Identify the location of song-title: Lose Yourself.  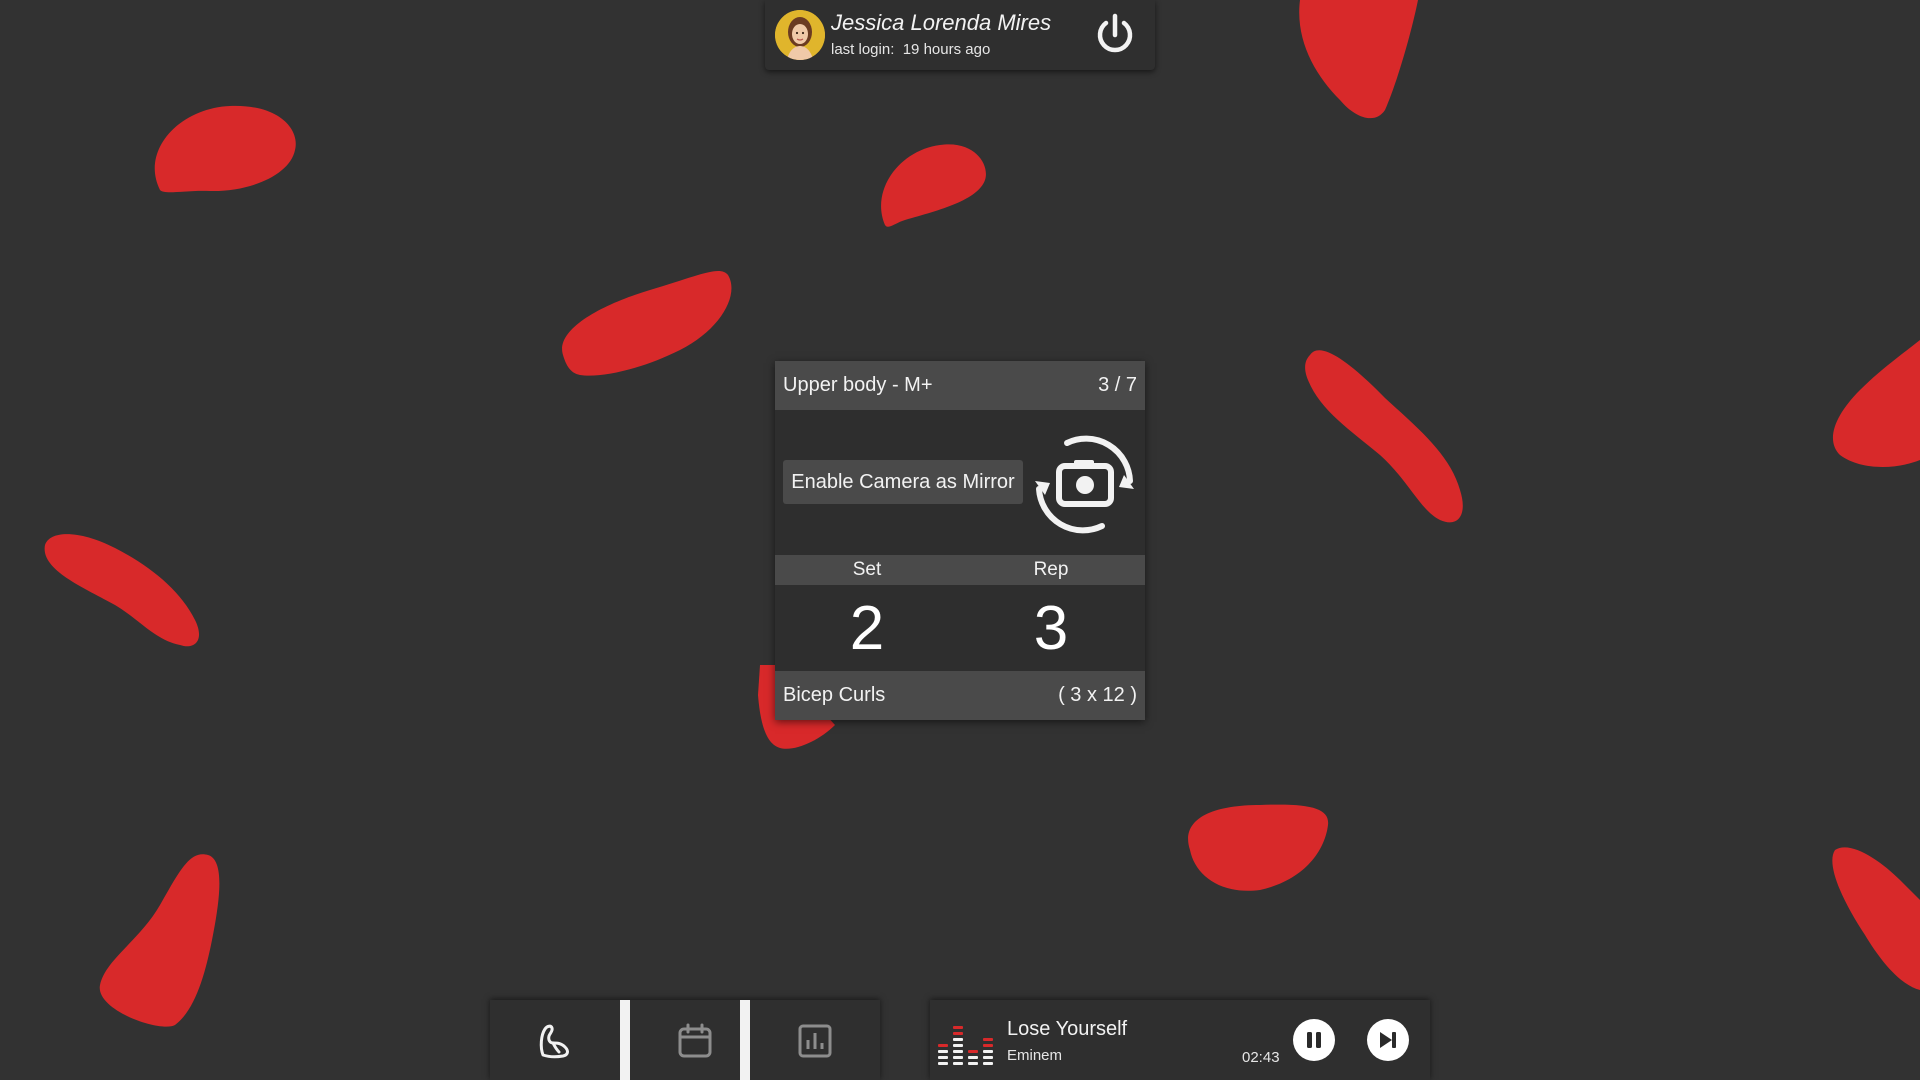
(1067, 1029).